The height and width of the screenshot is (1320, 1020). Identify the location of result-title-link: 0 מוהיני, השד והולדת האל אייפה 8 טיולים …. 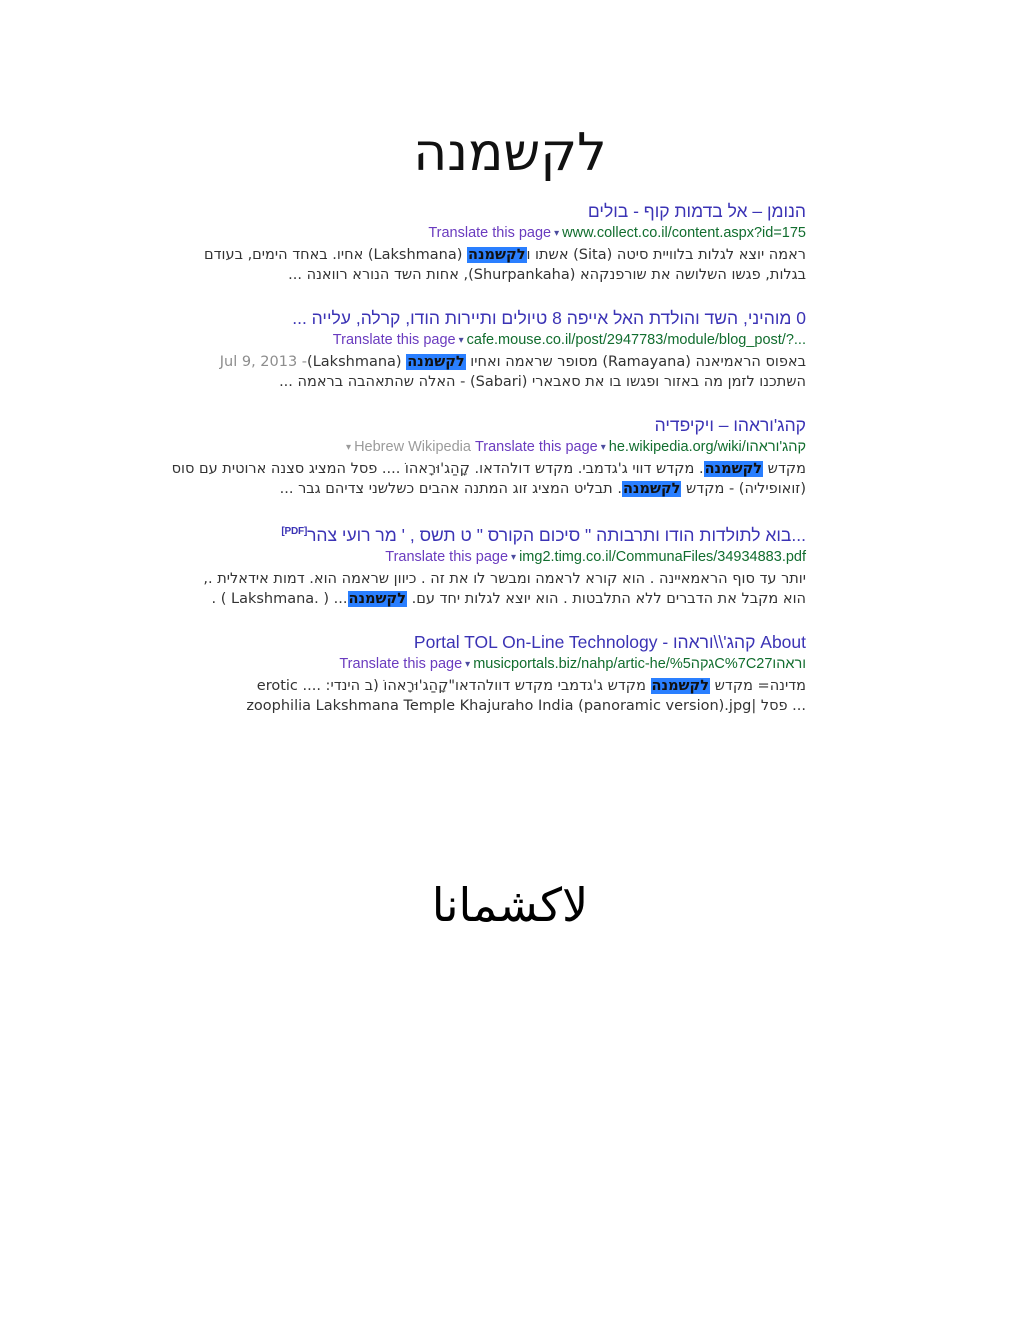
(496, 318).